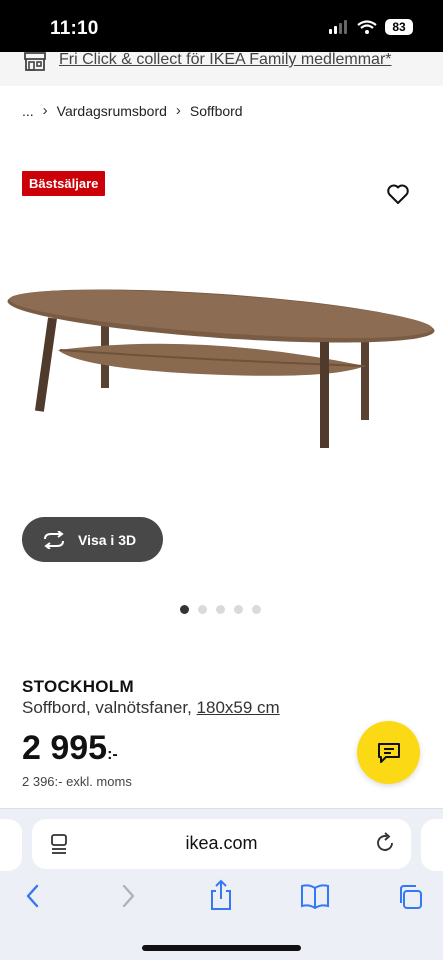 The image size is (443, 960). Describe the element at coordinates (367, 27) in the screenshot. I see `wifi-icon` at that location.